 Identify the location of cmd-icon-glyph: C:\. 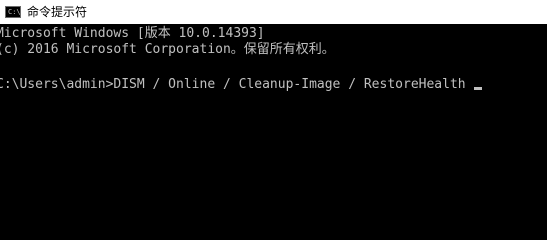
(14, 12).